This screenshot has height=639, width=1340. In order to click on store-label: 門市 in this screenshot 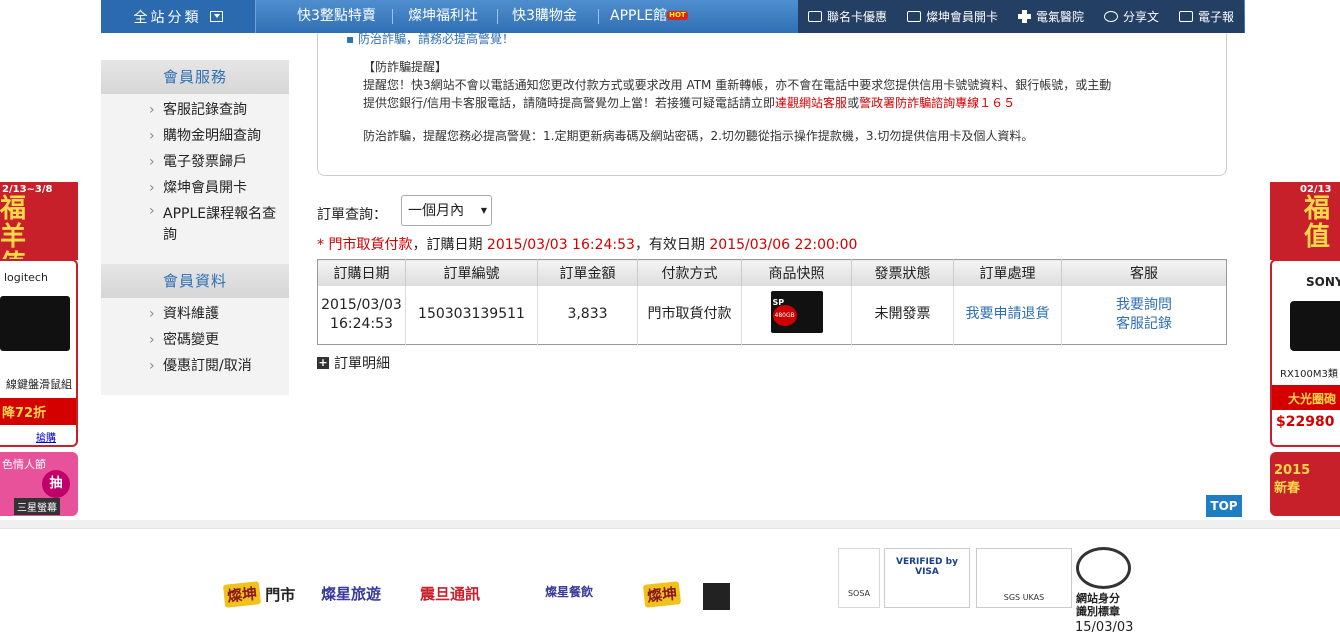, I will do `click(280, 595)`.